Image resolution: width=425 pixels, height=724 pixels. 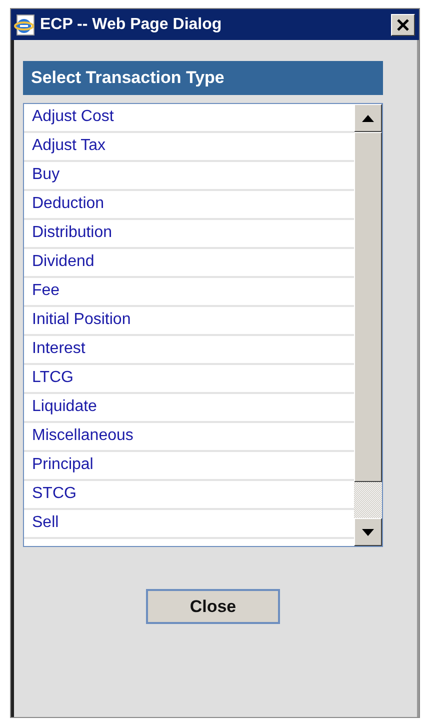 I want to click on list-item: Adjust Cost, so click(x=189, y=118).